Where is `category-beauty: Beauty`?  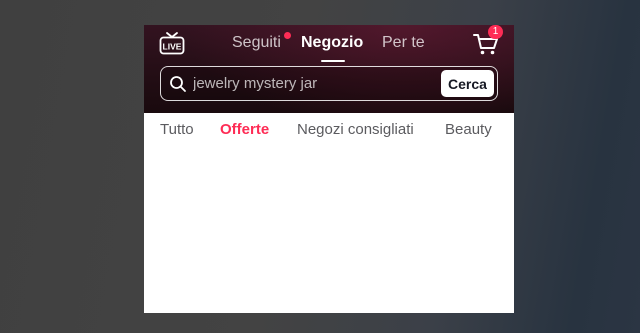 category-beauty: Beauty is located at coordinates (468, 129).